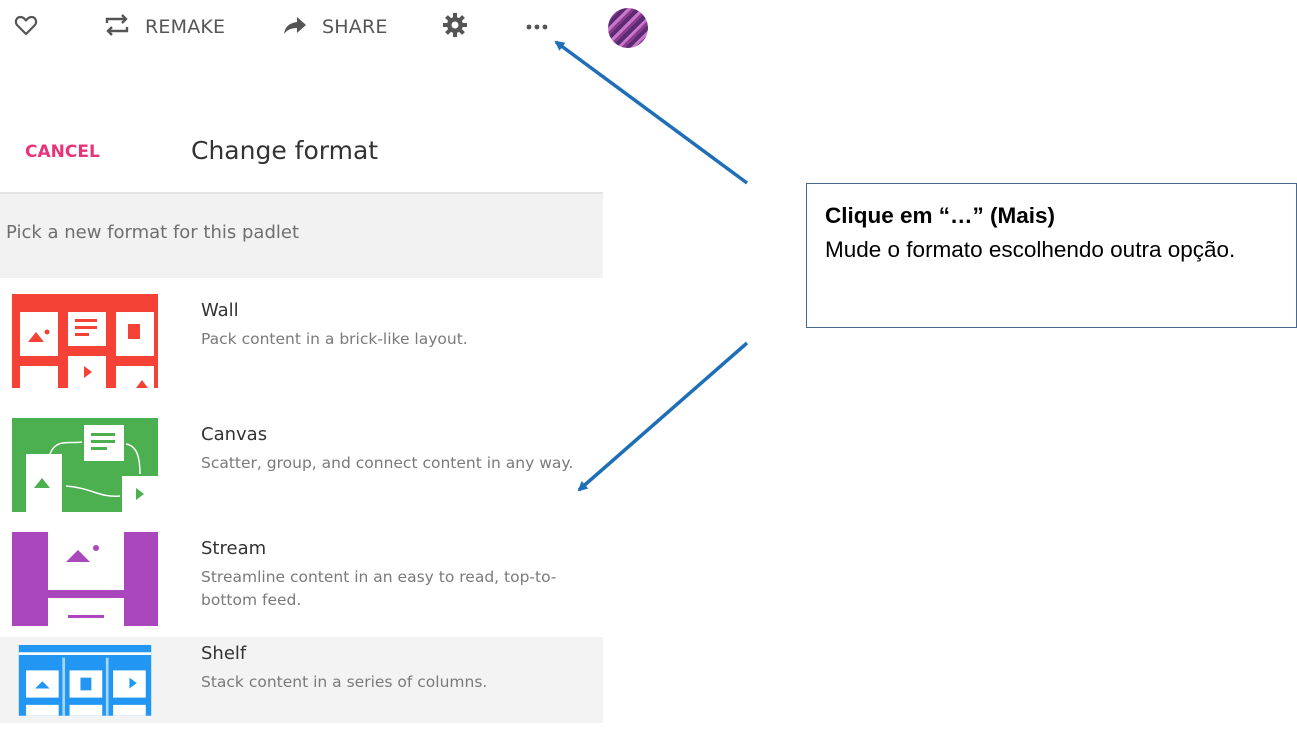 This screenshot has width=1297, height=749. Describe the element at coordinates (85, 579) in the screenshot. I see `stream-thumbnail` at that location.